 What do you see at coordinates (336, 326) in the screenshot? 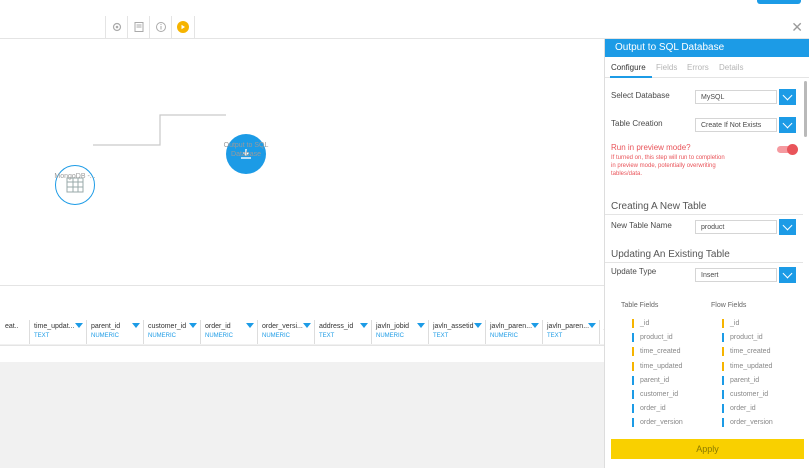
I see `column-name: address_id` at bounding box center [336, 326].